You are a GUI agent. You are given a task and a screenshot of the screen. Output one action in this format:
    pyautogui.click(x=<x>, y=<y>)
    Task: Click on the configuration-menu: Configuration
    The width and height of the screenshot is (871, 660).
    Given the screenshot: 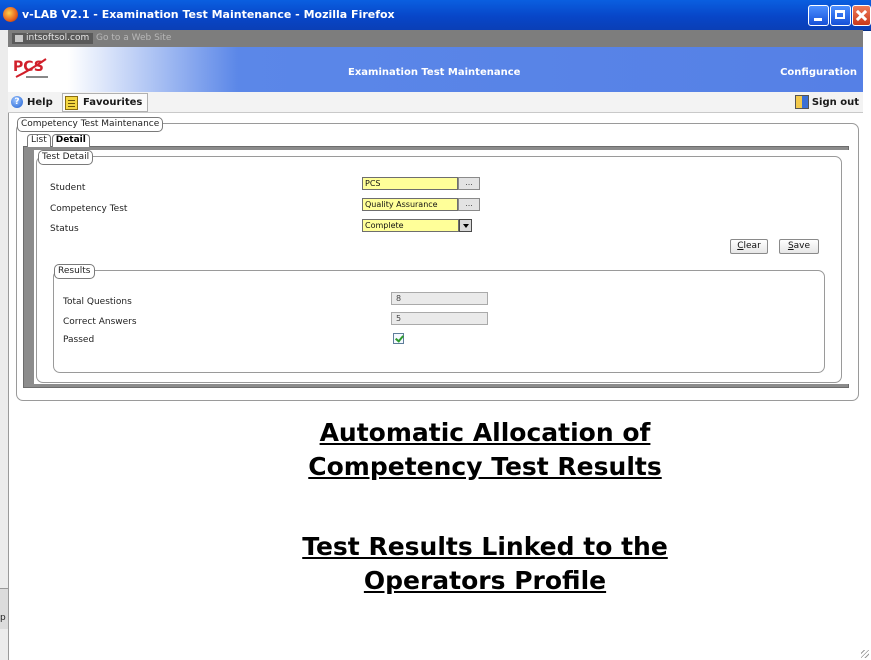 What is the action you would take?
    pyautogui.click(x=818, y=72)
    